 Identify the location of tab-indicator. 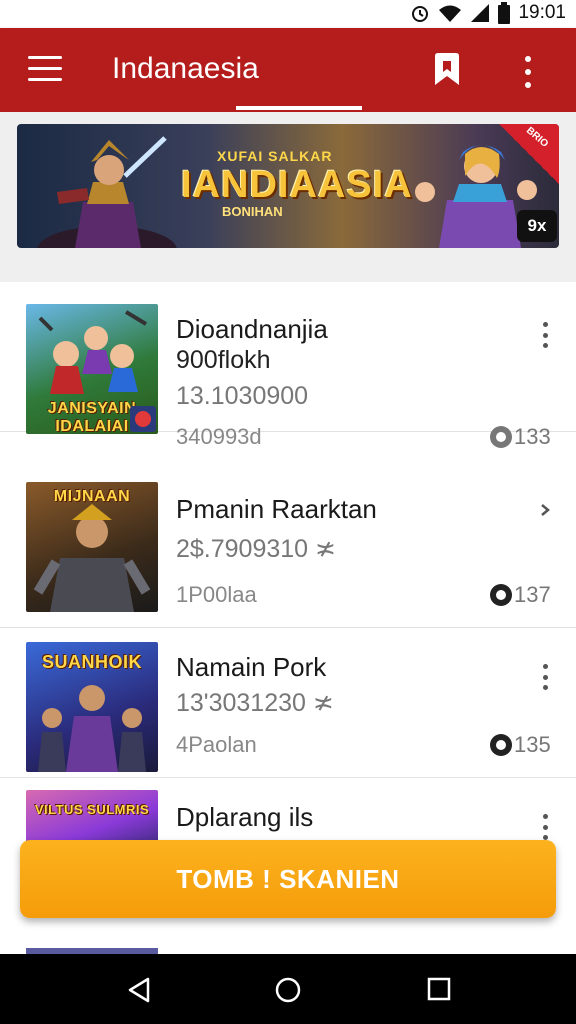
(299, 108).